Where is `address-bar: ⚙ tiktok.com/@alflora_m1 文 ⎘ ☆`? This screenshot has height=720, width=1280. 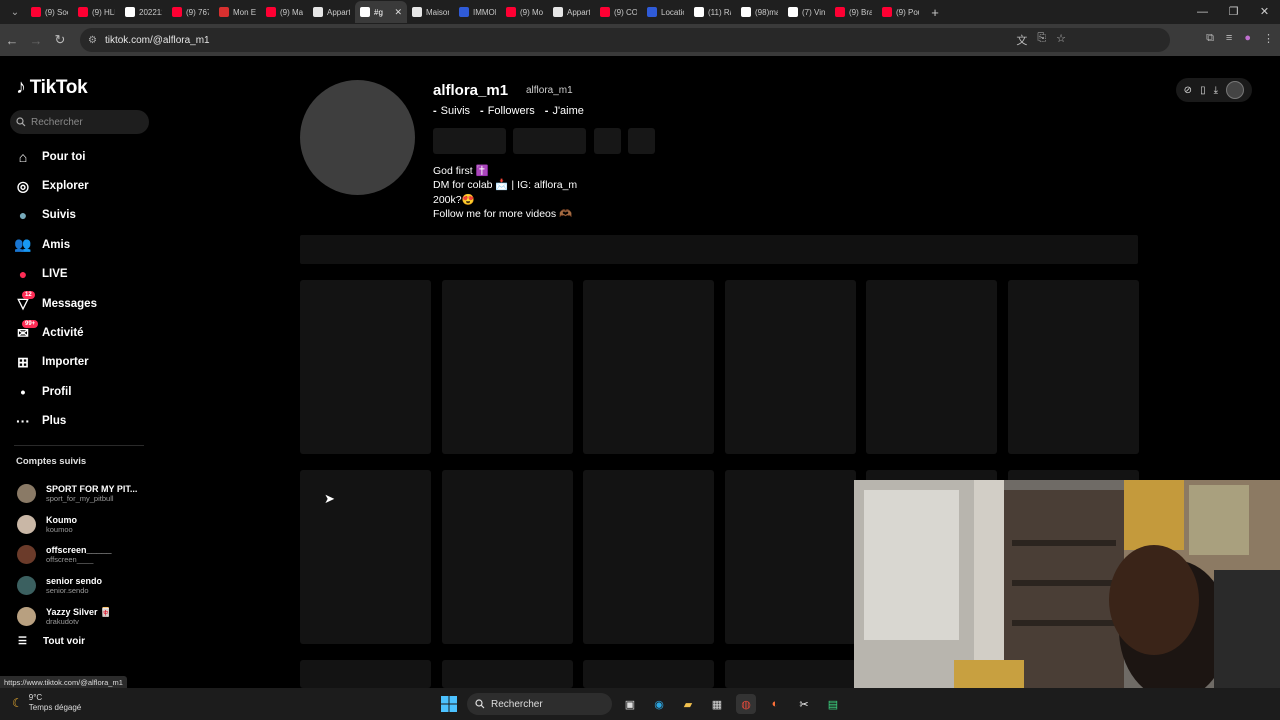
address-bar: ⚙ tiktok.com/@alflora_m1 文 ⎘ ☆ is located at coordinates (625, 40).